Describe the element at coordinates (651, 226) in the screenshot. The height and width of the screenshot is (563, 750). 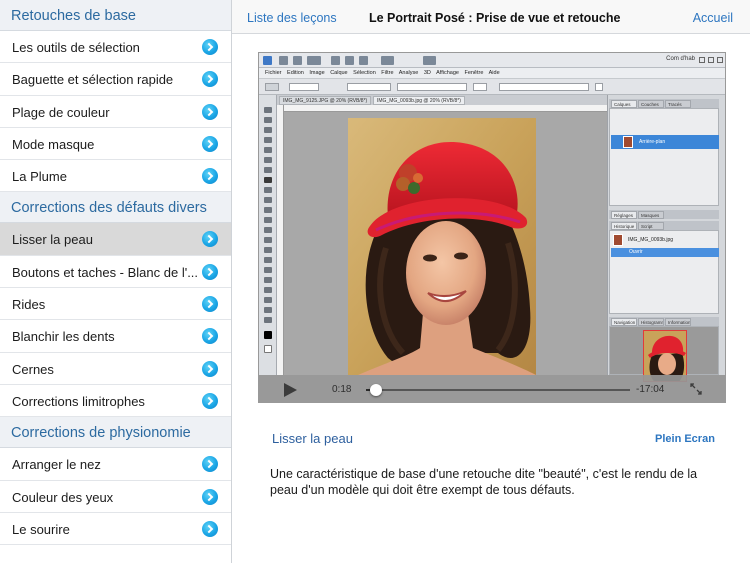
I see `script-tab: Script` at that location.